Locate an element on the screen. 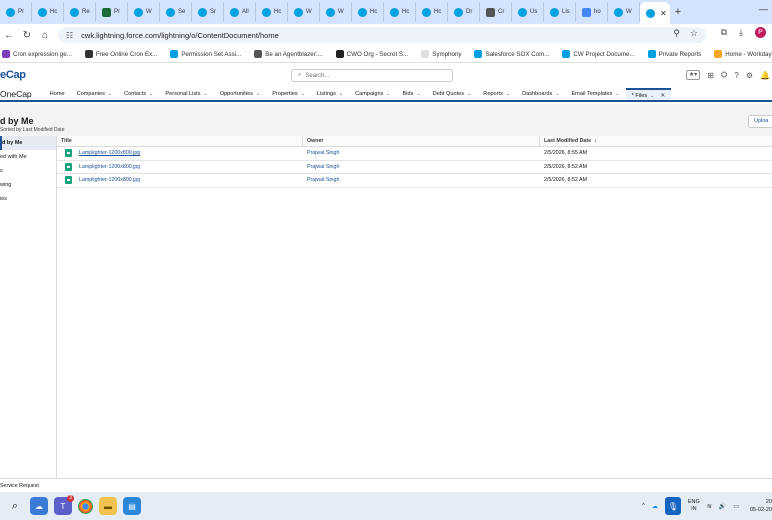 This screenshot has height=520, width=772. show-hidden-icons-chevron-icon: ^ is located at coordinates (643, 506).